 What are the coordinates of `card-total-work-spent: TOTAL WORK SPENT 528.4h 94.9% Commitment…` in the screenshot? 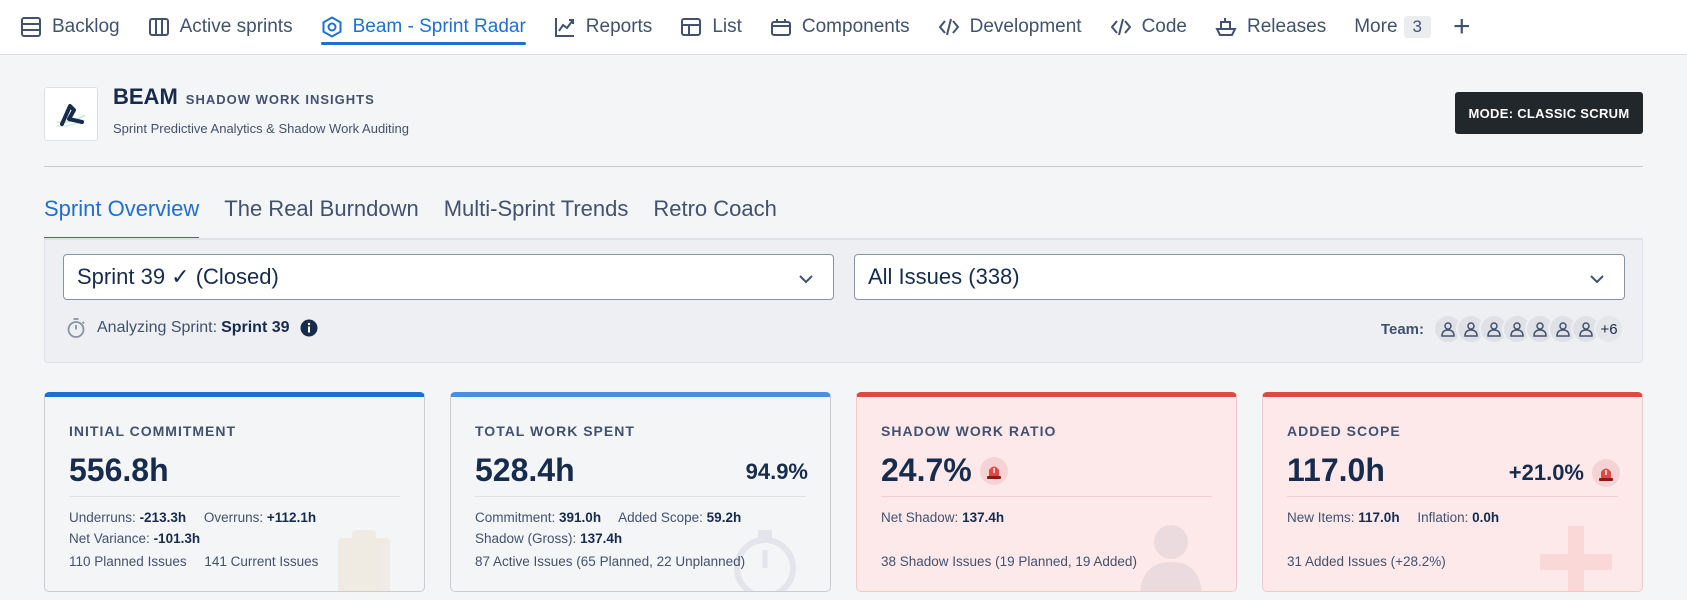 It's located at (640, 492).